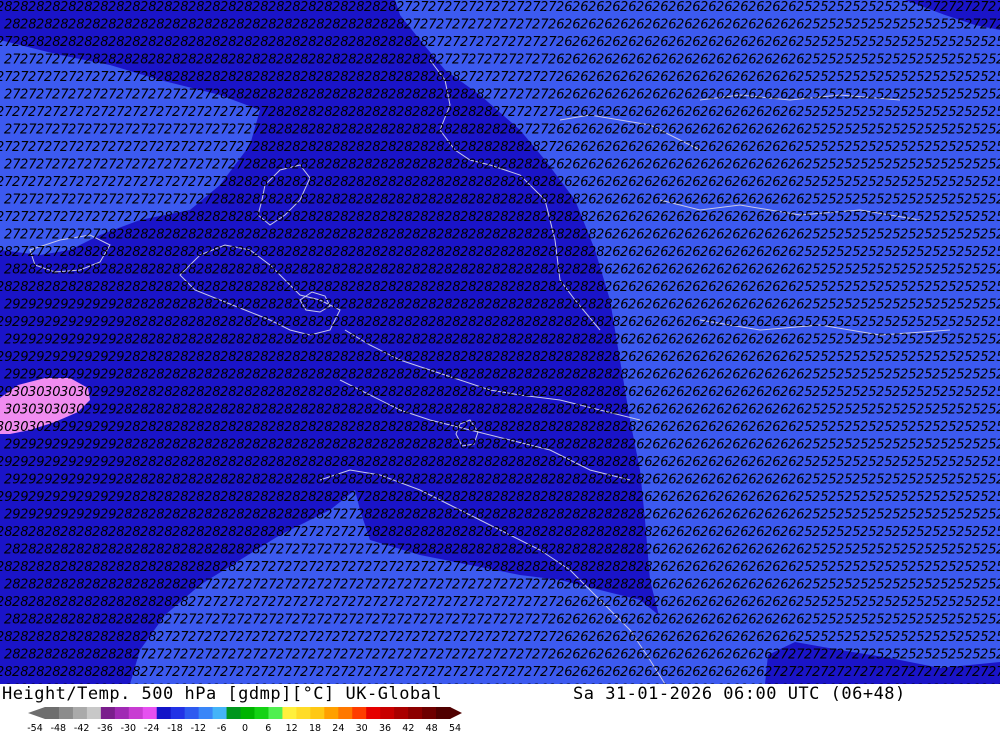 Image resolution: width=1000 pixels, height=737 pixels. I want to click on scale-swatch, so click(108, 713).